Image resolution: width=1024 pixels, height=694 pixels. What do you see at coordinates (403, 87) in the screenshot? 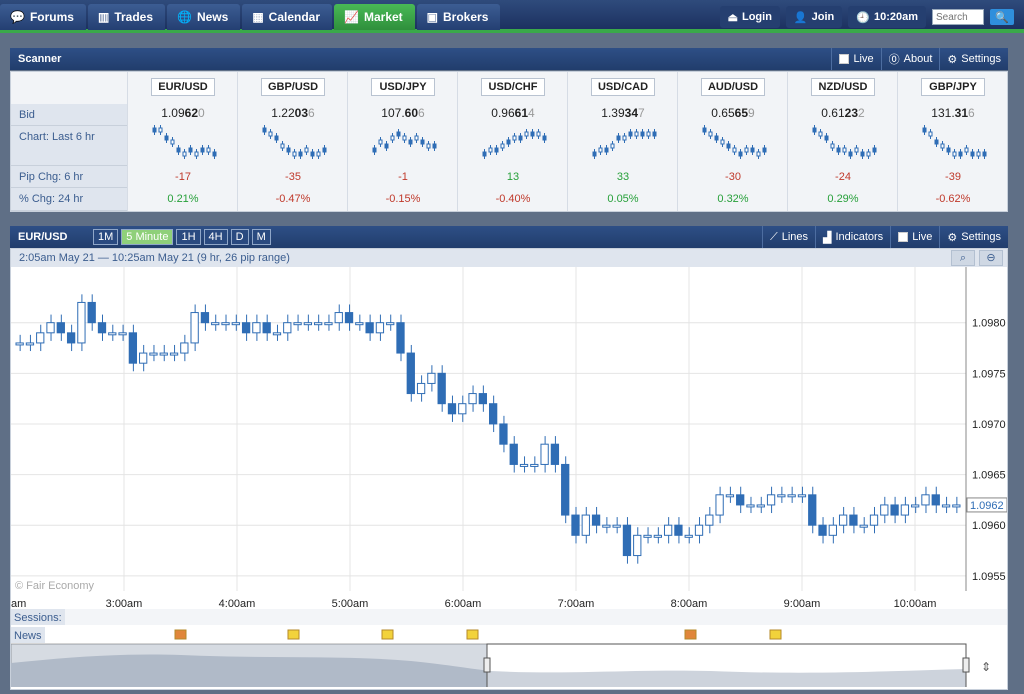
I see `pair-name: USD/JPY` at bounding box center [403, 87].